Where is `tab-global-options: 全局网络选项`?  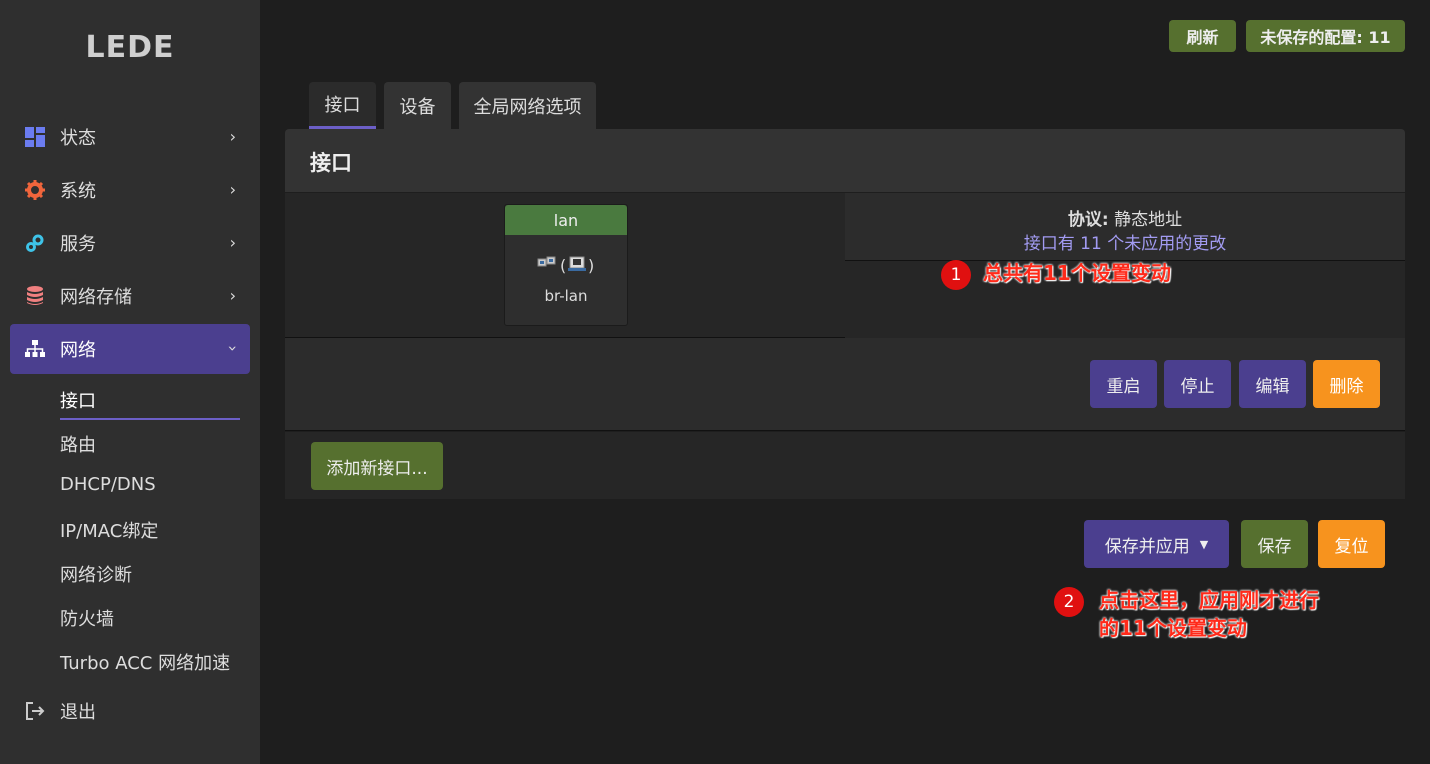 tab-global-options: 全局网络选项 is located at coordinates (527, 105).